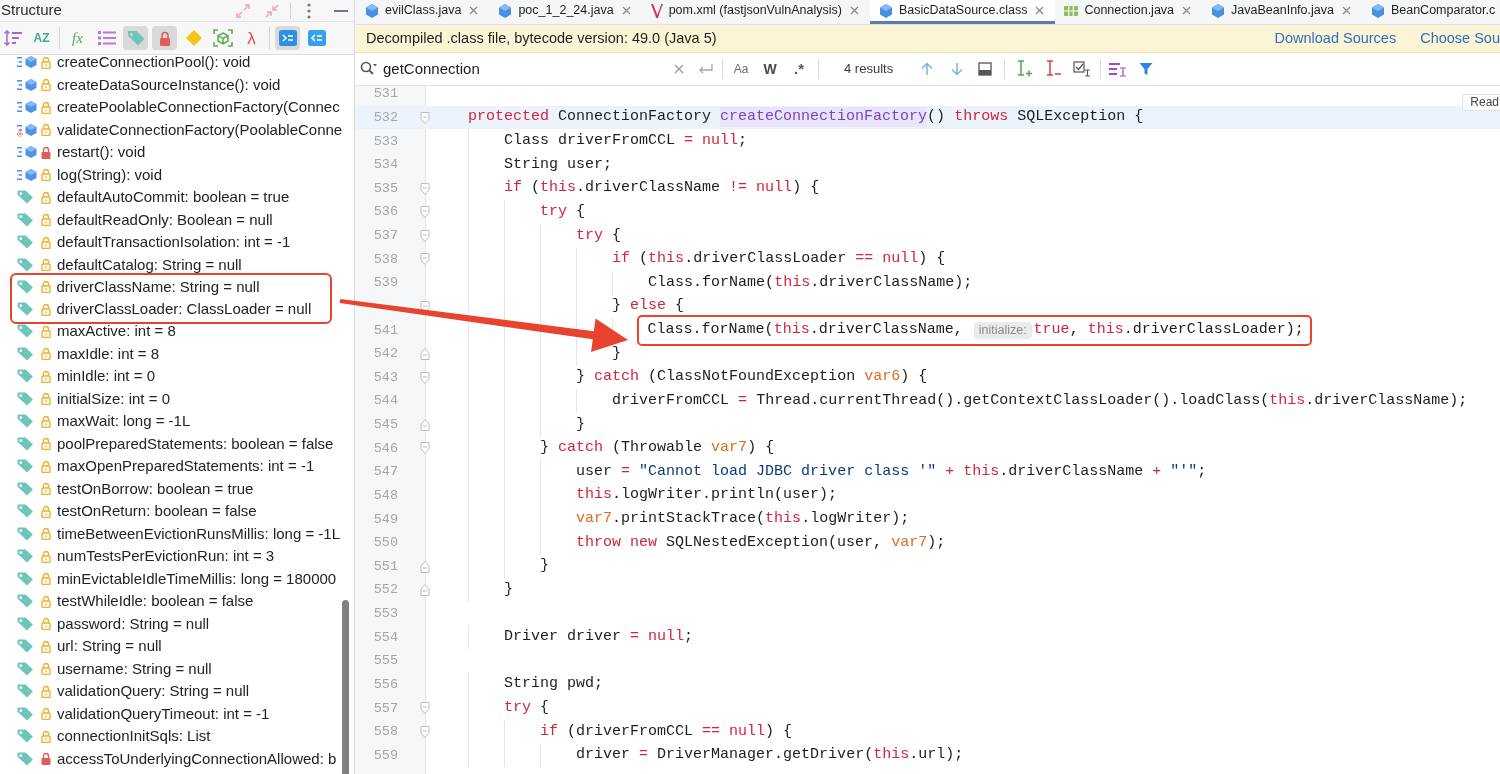  Describe the element at coordinates (198, 107) in the screenshot. I see `structure-item: createPoolableConnectionFactory(Connec` at that location.